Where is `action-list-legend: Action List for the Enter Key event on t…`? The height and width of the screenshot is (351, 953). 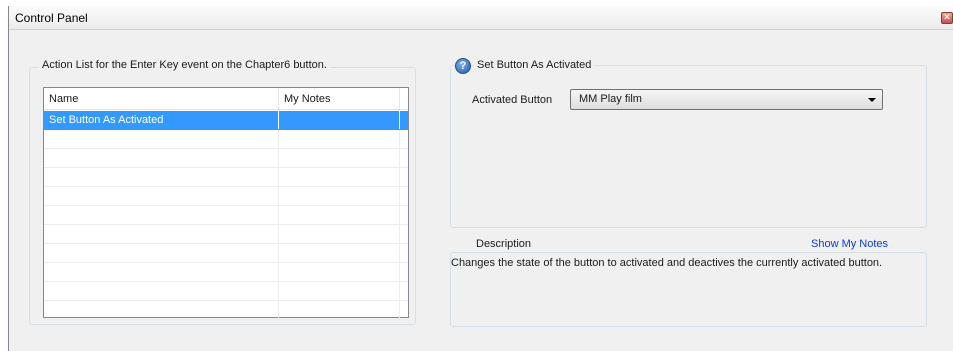 action-list-legend: Action List for the Enter Key event on t… is located at coordinates (184, 65).